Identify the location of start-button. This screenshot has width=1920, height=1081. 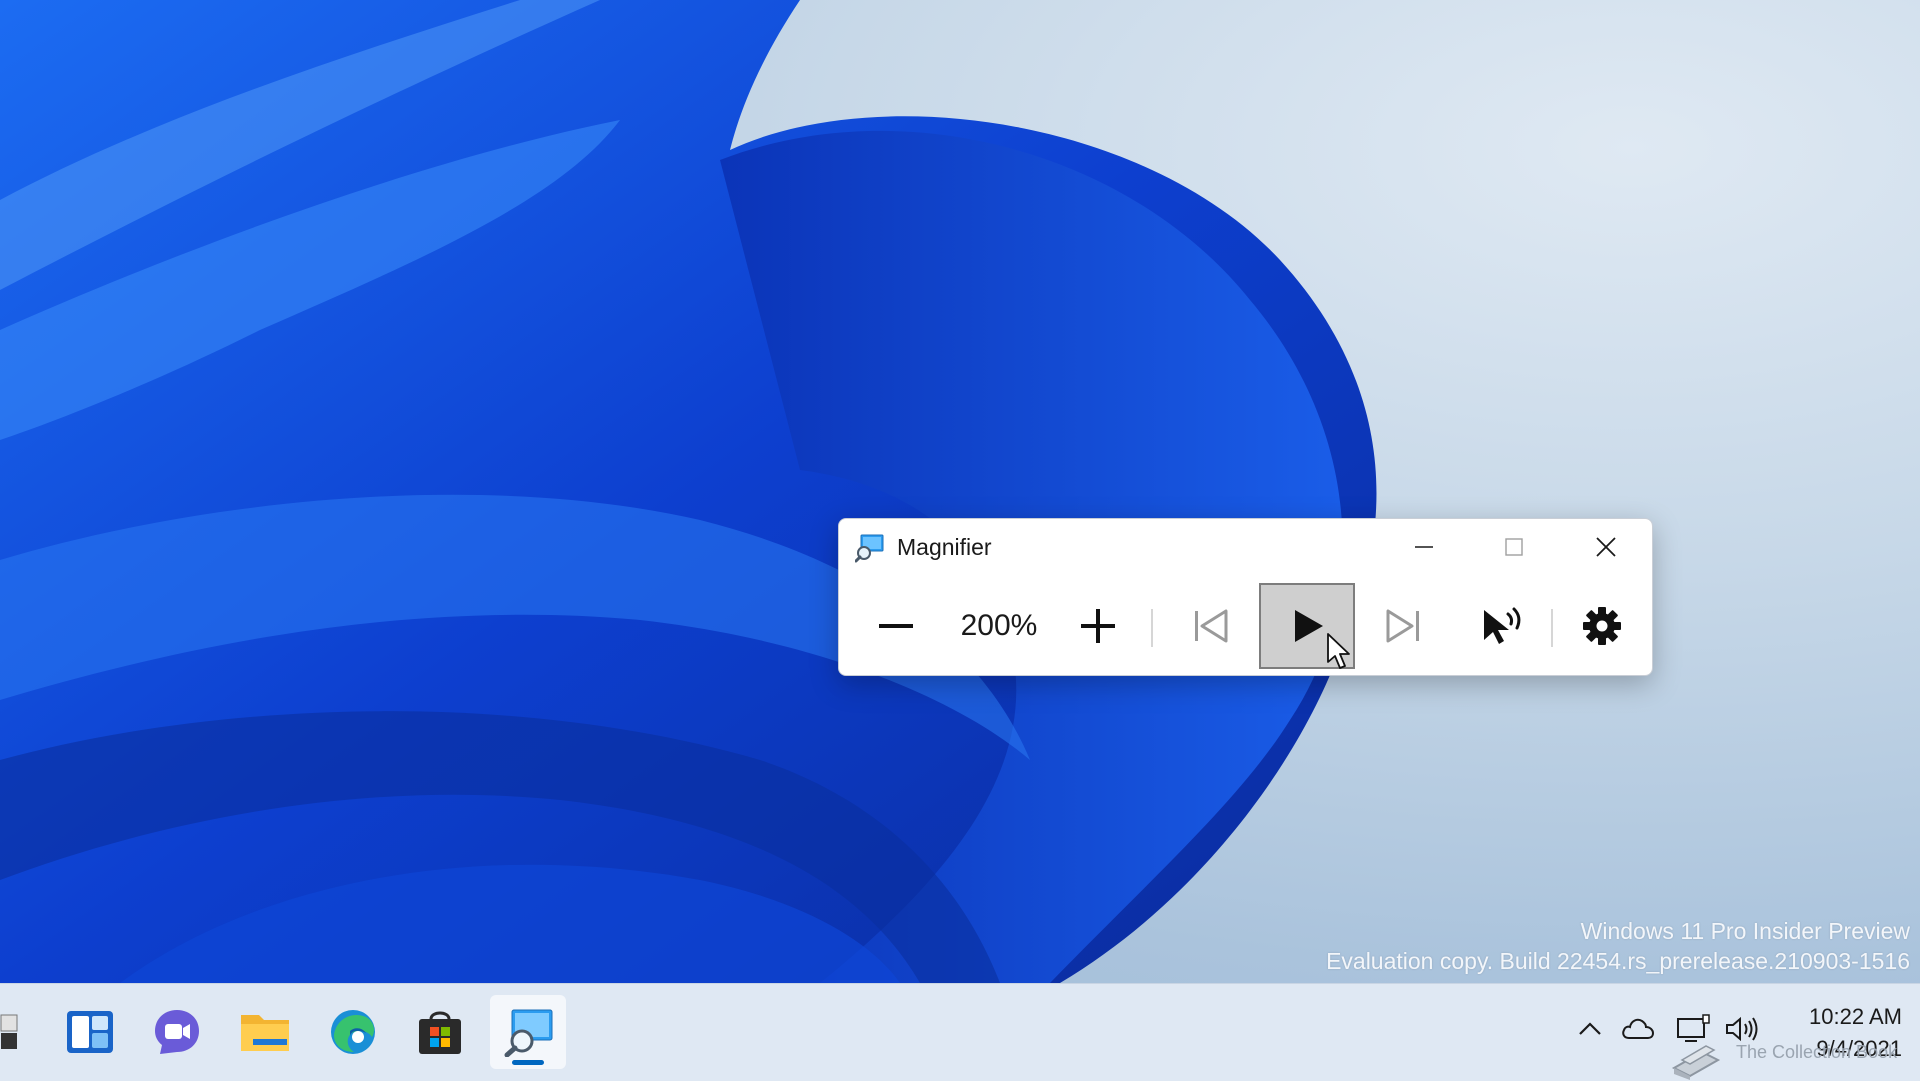
(19, 1032).